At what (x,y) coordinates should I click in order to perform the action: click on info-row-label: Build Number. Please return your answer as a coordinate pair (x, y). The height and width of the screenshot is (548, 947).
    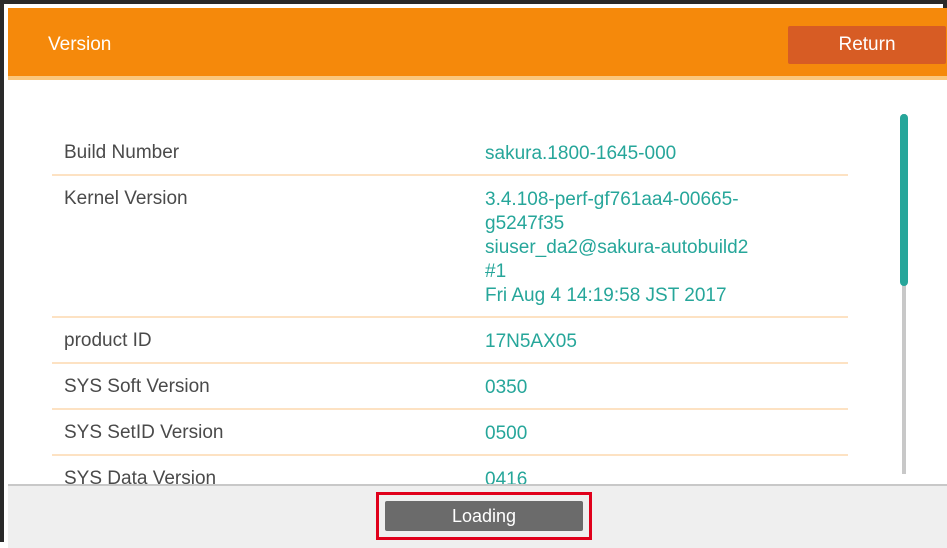
    Looking at the image, I should click on (122, 152).